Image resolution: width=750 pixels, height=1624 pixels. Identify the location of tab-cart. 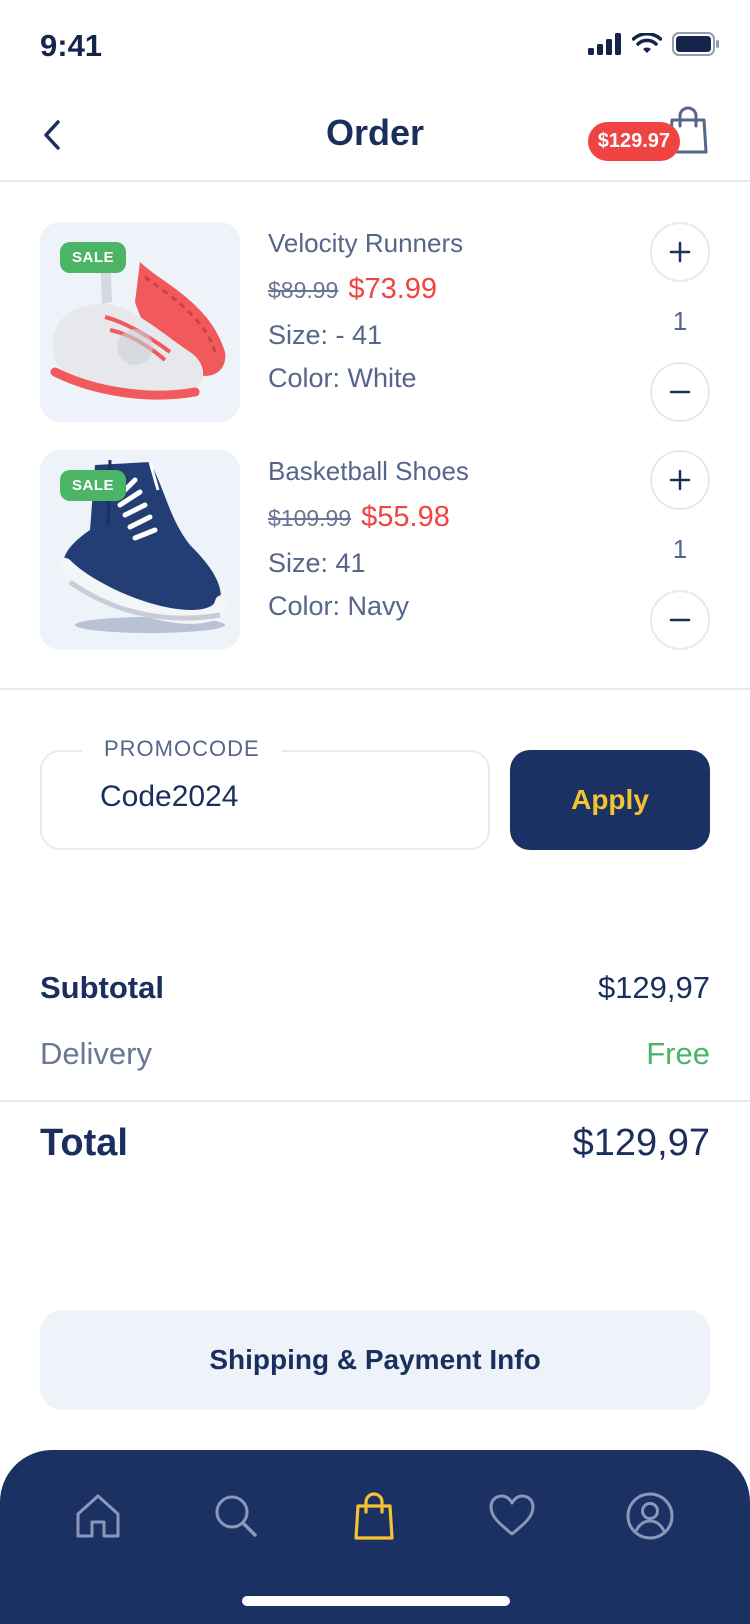
(374, 1516).